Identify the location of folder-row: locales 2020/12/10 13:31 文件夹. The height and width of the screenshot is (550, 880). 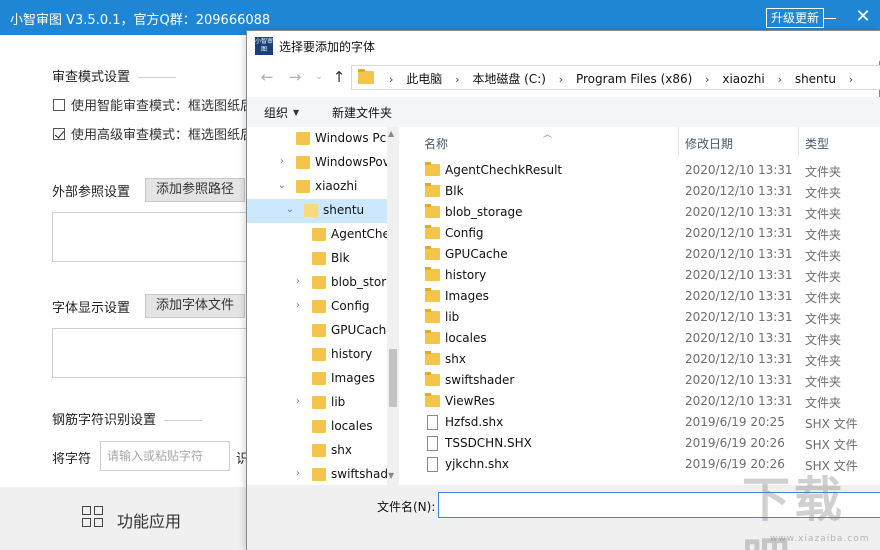
(646, 338).